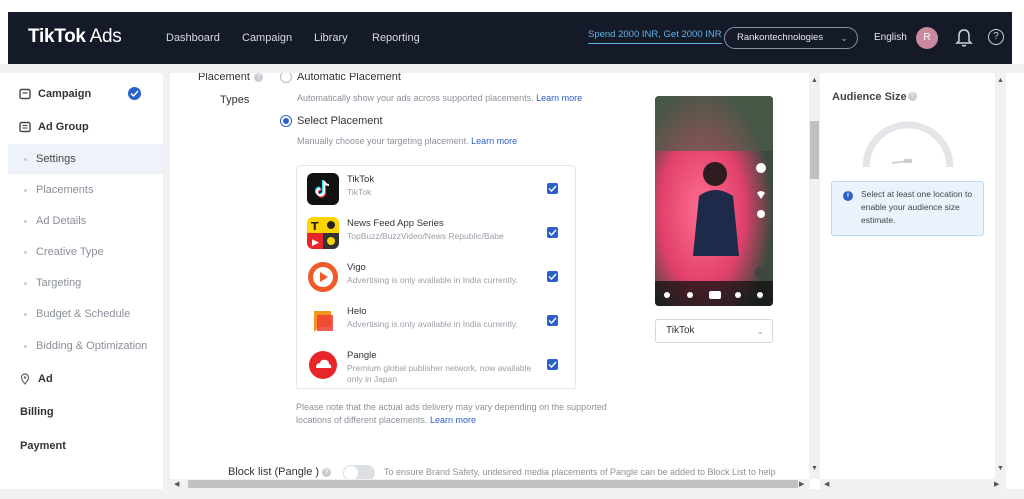  I want to click on placement-item-tiktok: TikTok TikTok, so click(436, 188).